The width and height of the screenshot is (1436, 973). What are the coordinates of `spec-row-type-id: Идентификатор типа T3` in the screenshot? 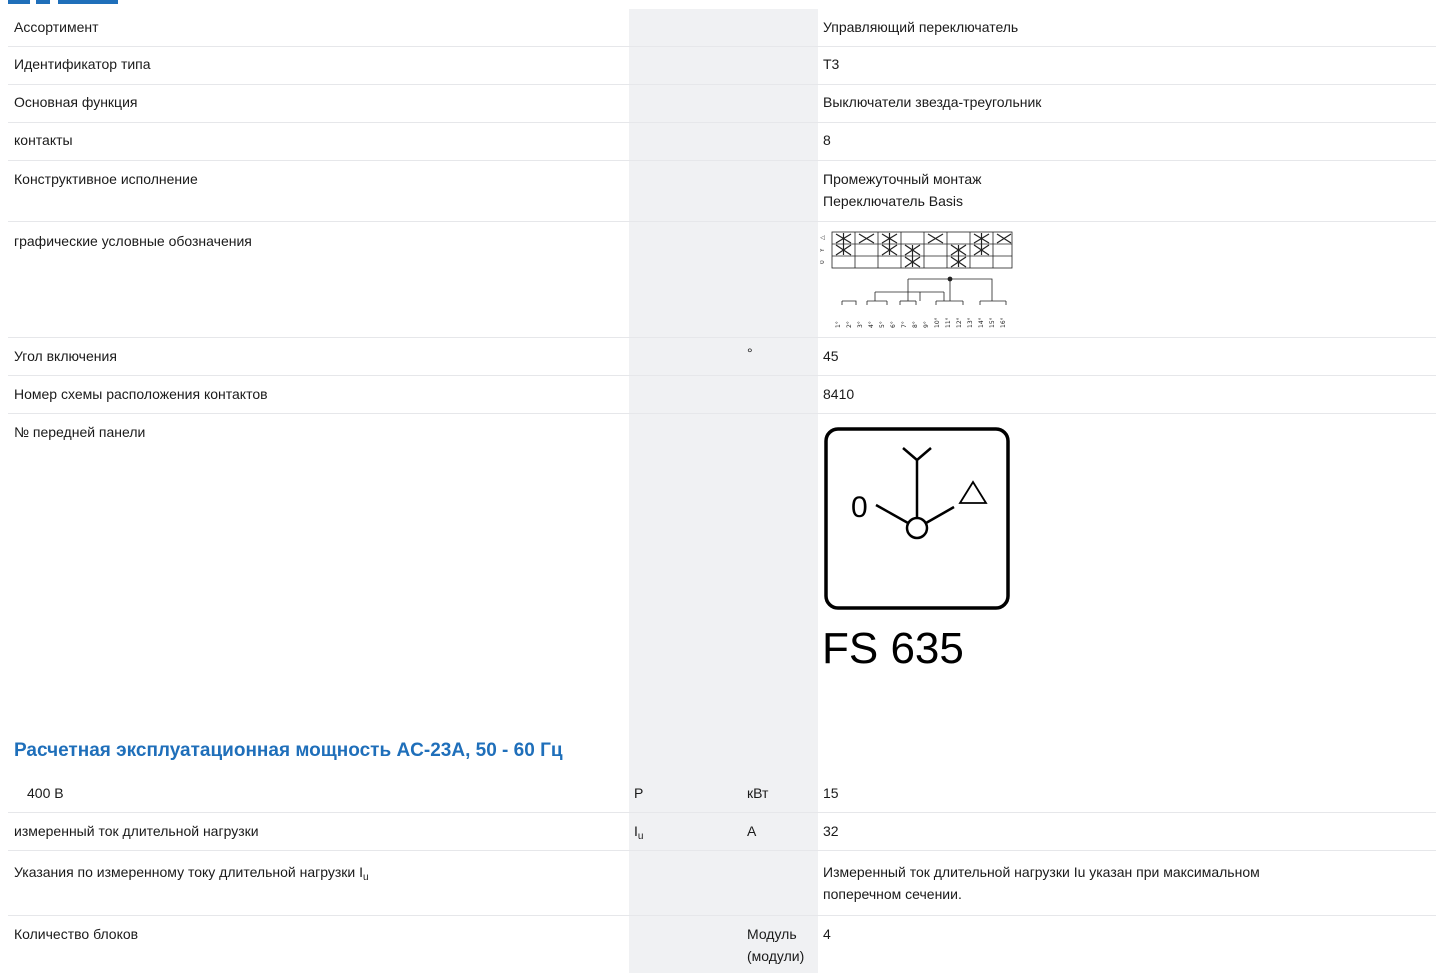 It's located at (718, 66).